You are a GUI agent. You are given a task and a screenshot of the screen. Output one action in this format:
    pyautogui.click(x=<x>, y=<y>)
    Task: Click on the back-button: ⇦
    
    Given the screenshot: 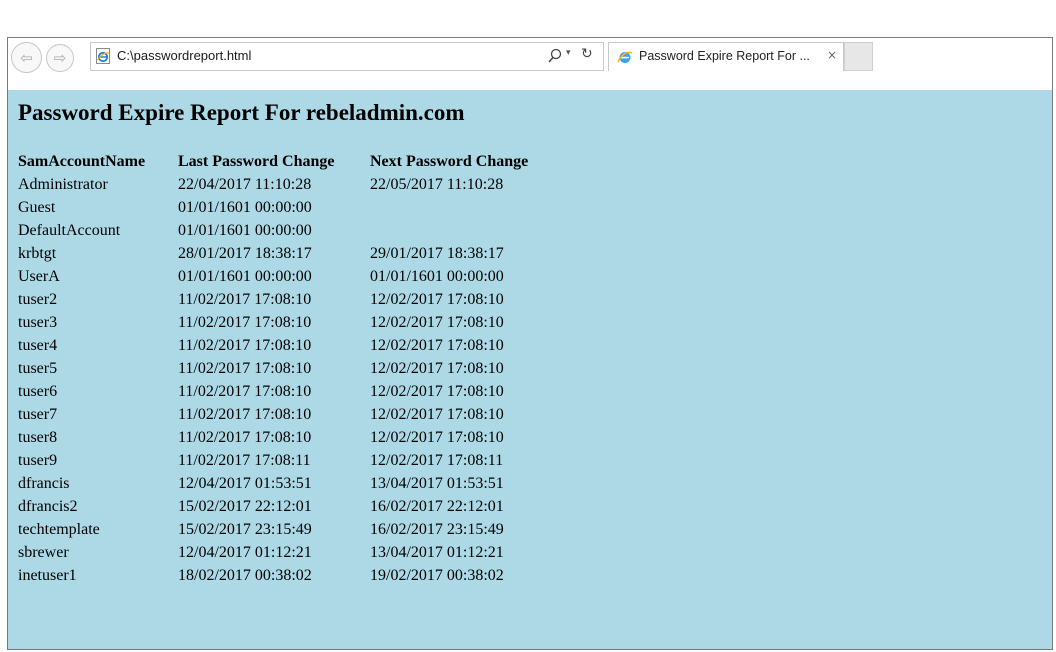 What is the action you would take?
    pyautogui.click(x=26, y=57)
    